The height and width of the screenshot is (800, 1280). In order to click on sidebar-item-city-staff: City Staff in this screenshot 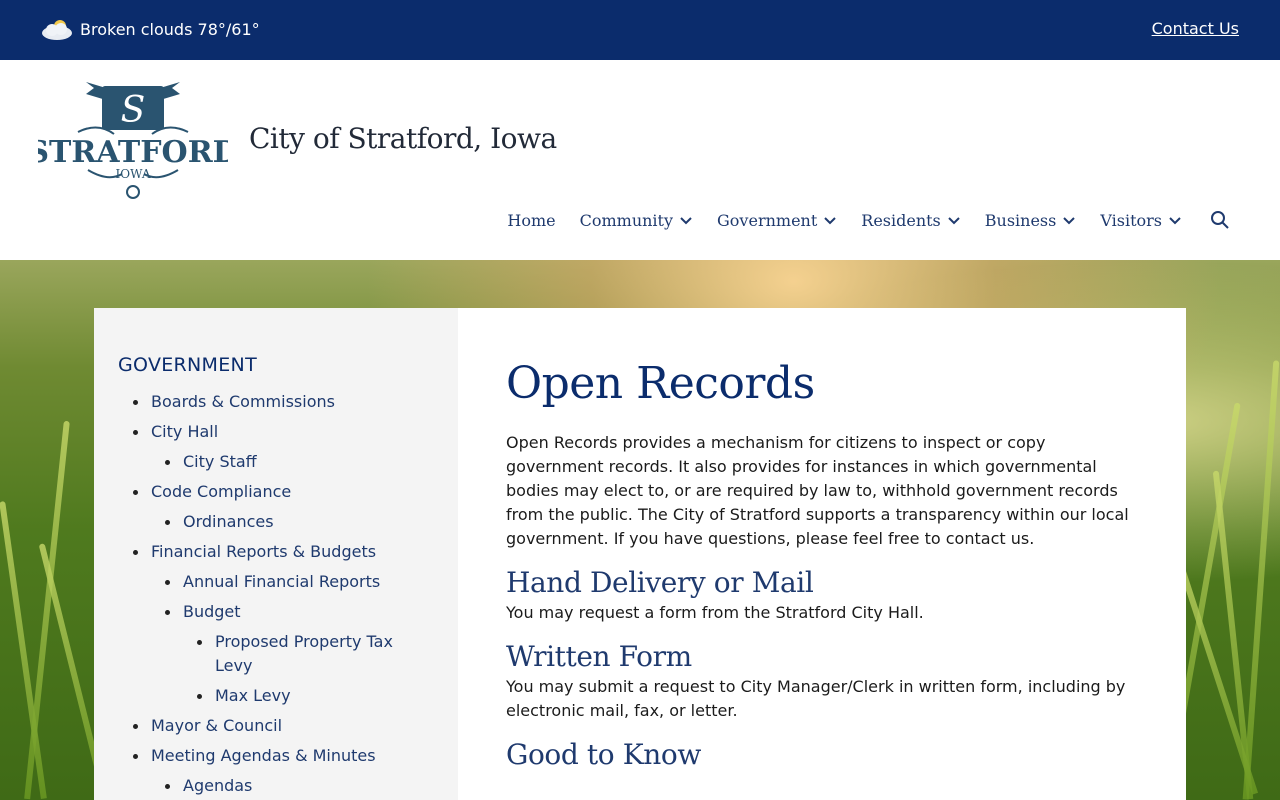, I will do `click(276, 462)`.